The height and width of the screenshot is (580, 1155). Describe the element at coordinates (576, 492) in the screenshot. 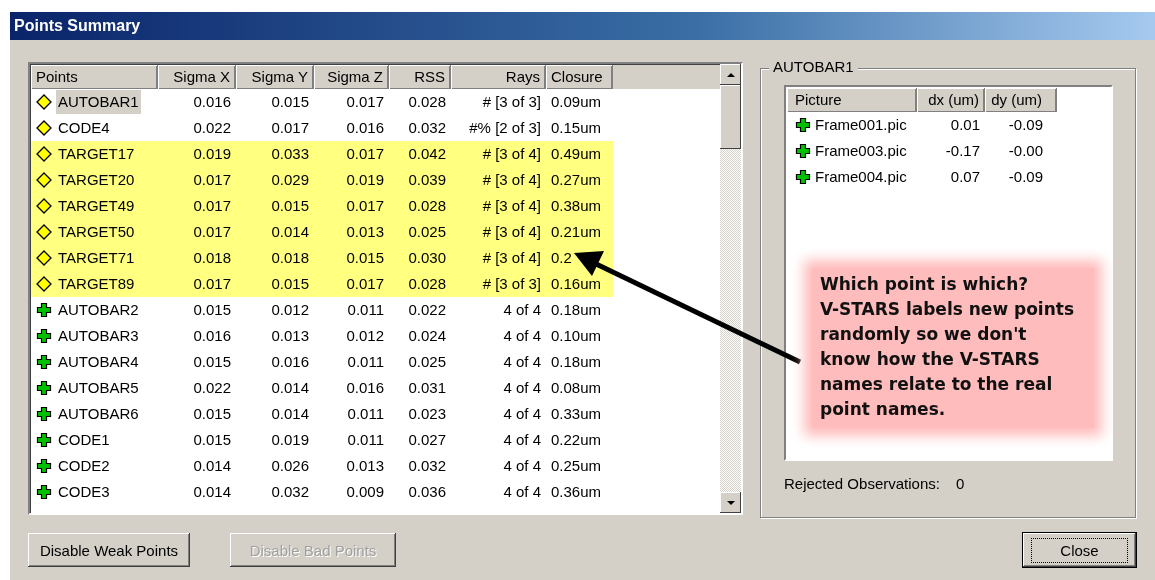

I see `table-cell-text: 0.36um` at that location.